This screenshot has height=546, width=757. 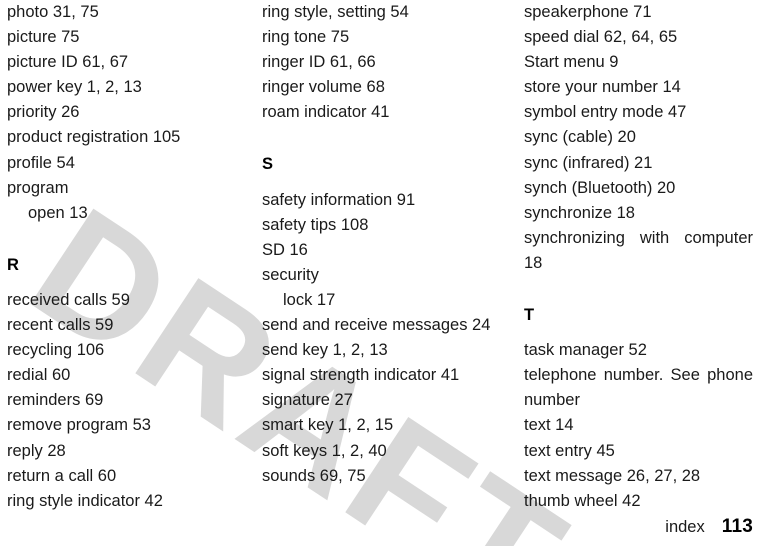 I want to click on index-entry: soft keys 1, 2, 40, so click(x=324, y=450).